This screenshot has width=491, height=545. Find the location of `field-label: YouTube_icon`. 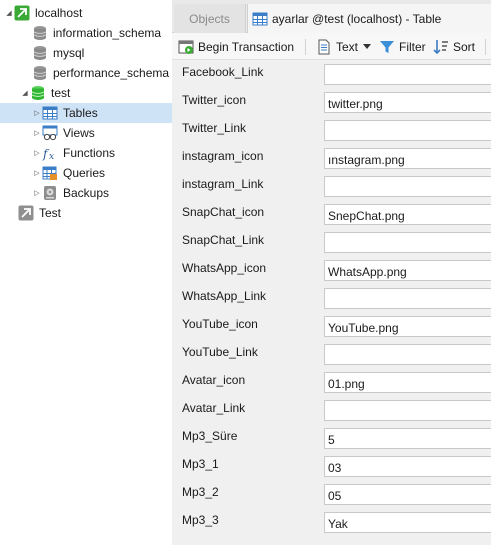

field-label: YouTube_icon is located at coordinates (220, 324).